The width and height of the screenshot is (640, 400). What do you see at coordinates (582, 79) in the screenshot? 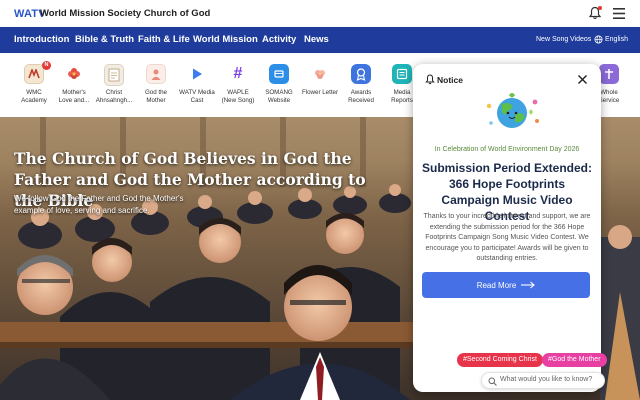
I see `close-icon` at bounding box center [582, 79].